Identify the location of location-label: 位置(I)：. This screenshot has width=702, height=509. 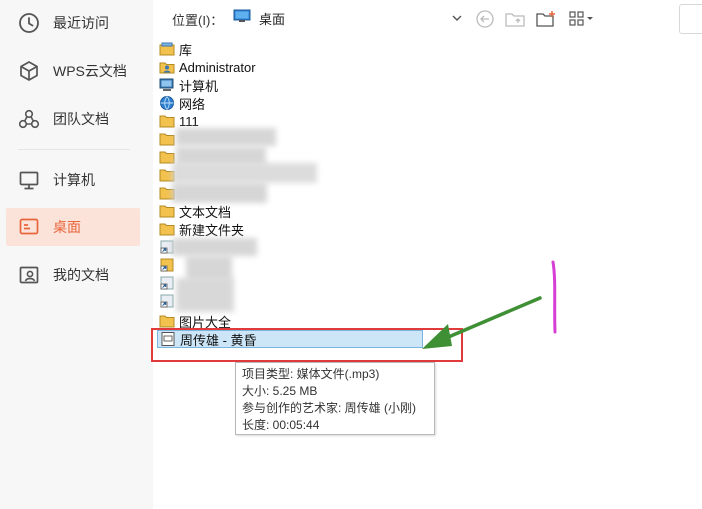
(198, 20).